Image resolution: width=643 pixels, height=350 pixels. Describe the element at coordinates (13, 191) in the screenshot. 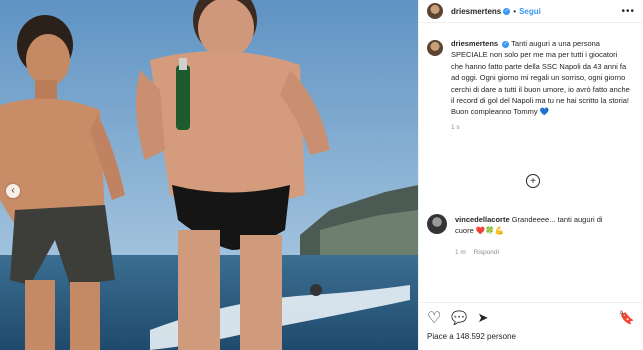

I see `carousel-prev-button: ‹` at that location.